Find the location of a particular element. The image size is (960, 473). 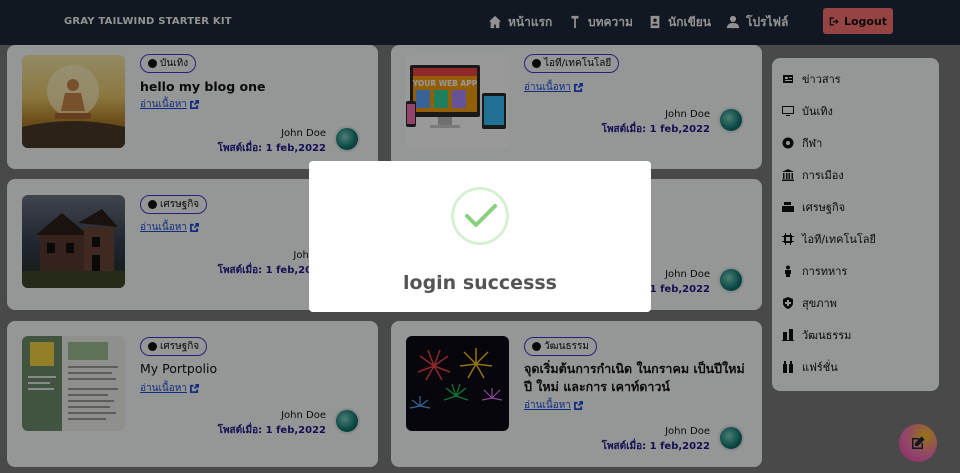

dialog-title: login successs is located at coordinates (480, 283).